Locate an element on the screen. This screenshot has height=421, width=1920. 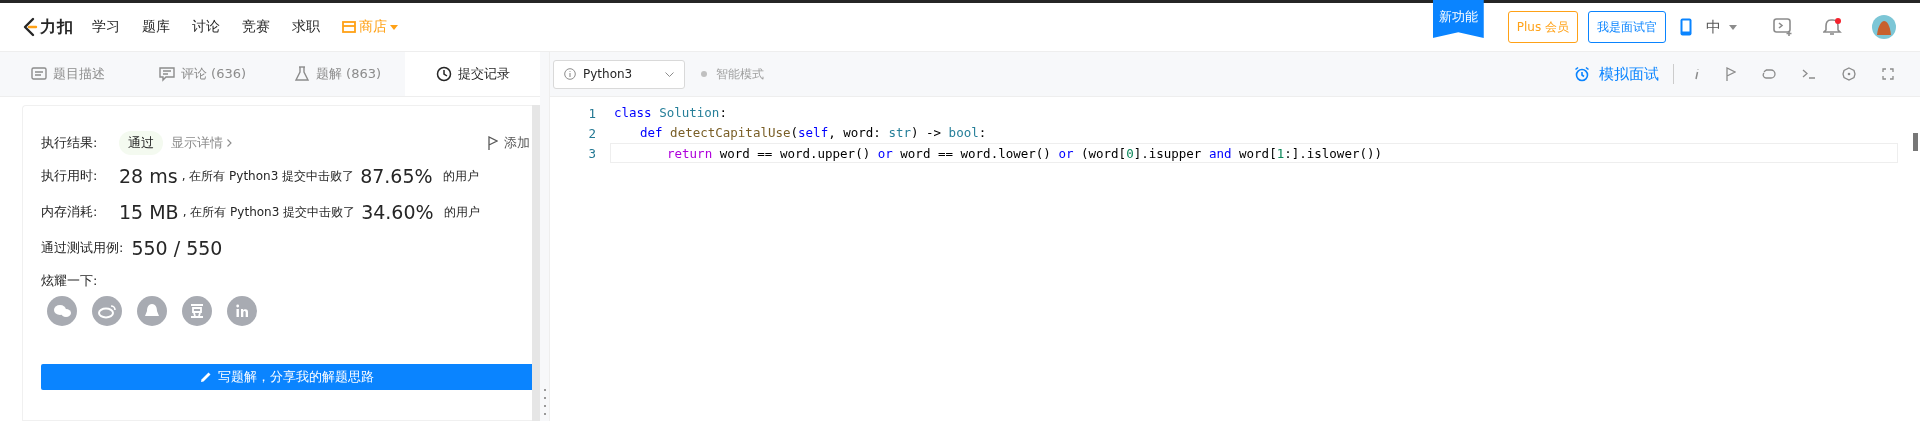
field-label: 内存消耗: is located at coordinates (70, 212).